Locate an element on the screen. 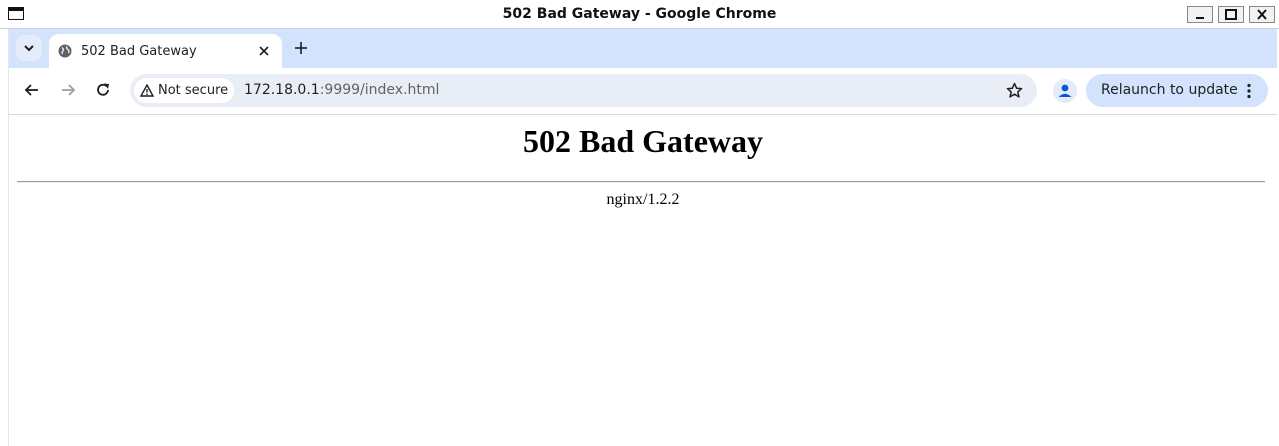 The image size is (1279, 446). relaunch-to-update-button: Relaunch to update is located at coordinates (1177, 90).